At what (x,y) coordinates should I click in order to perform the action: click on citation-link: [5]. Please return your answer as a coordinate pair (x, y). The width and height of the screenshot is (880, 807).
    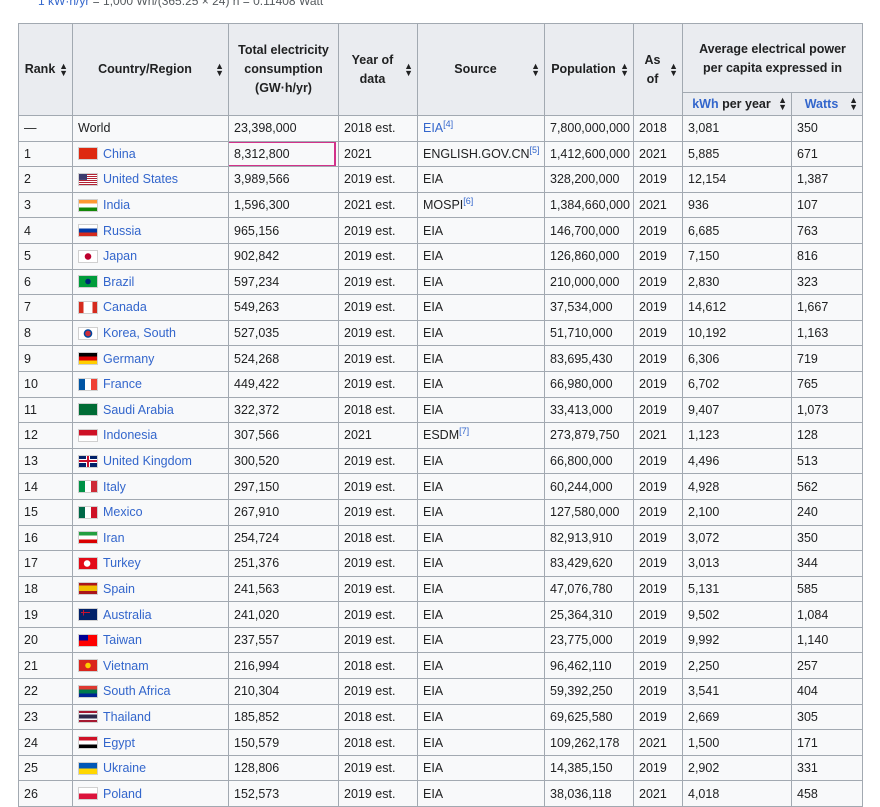
    Looking at the image, I should click on (535, 150).